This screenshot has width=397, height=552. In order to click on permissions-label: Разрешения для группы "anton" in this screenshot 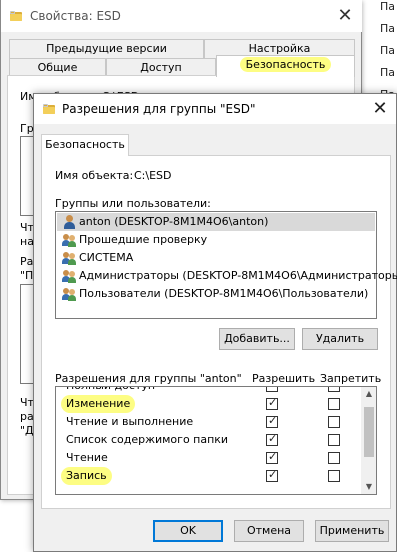, I will do `click(148, 378)`.